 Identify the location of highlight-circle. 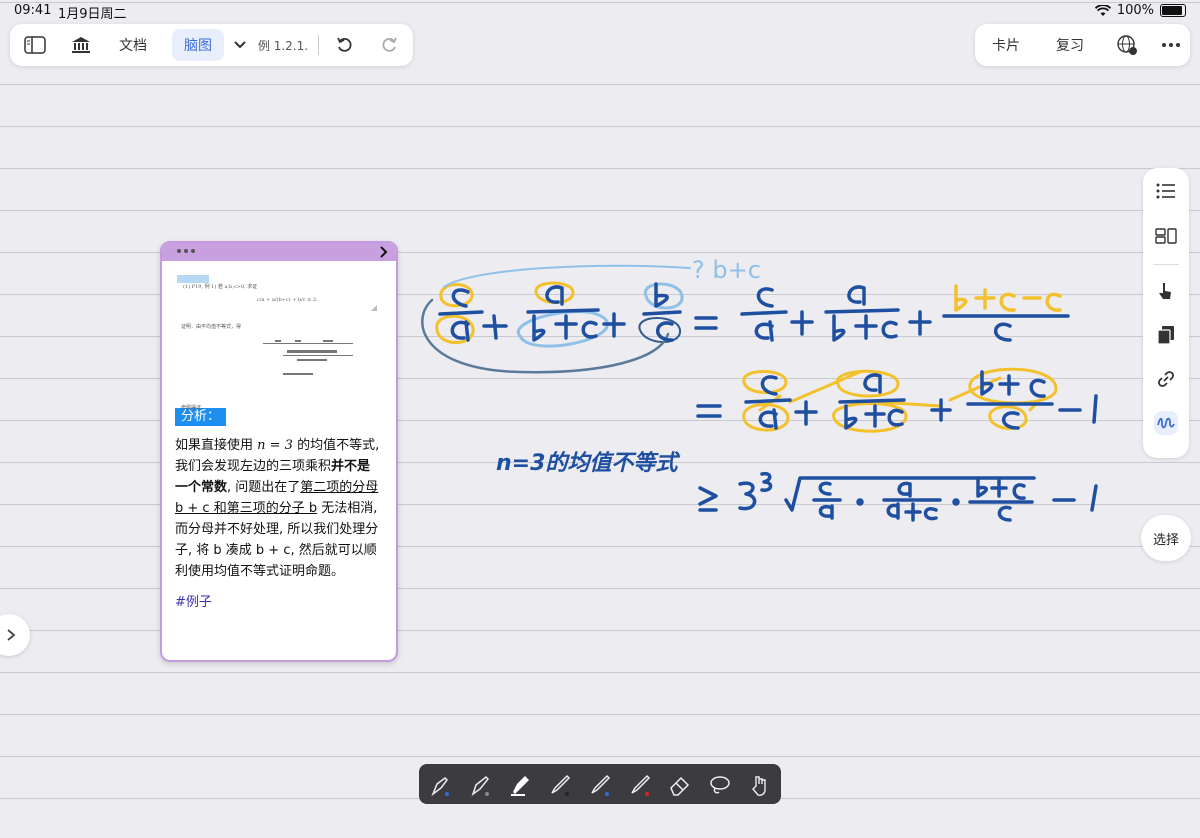
(868, 383).